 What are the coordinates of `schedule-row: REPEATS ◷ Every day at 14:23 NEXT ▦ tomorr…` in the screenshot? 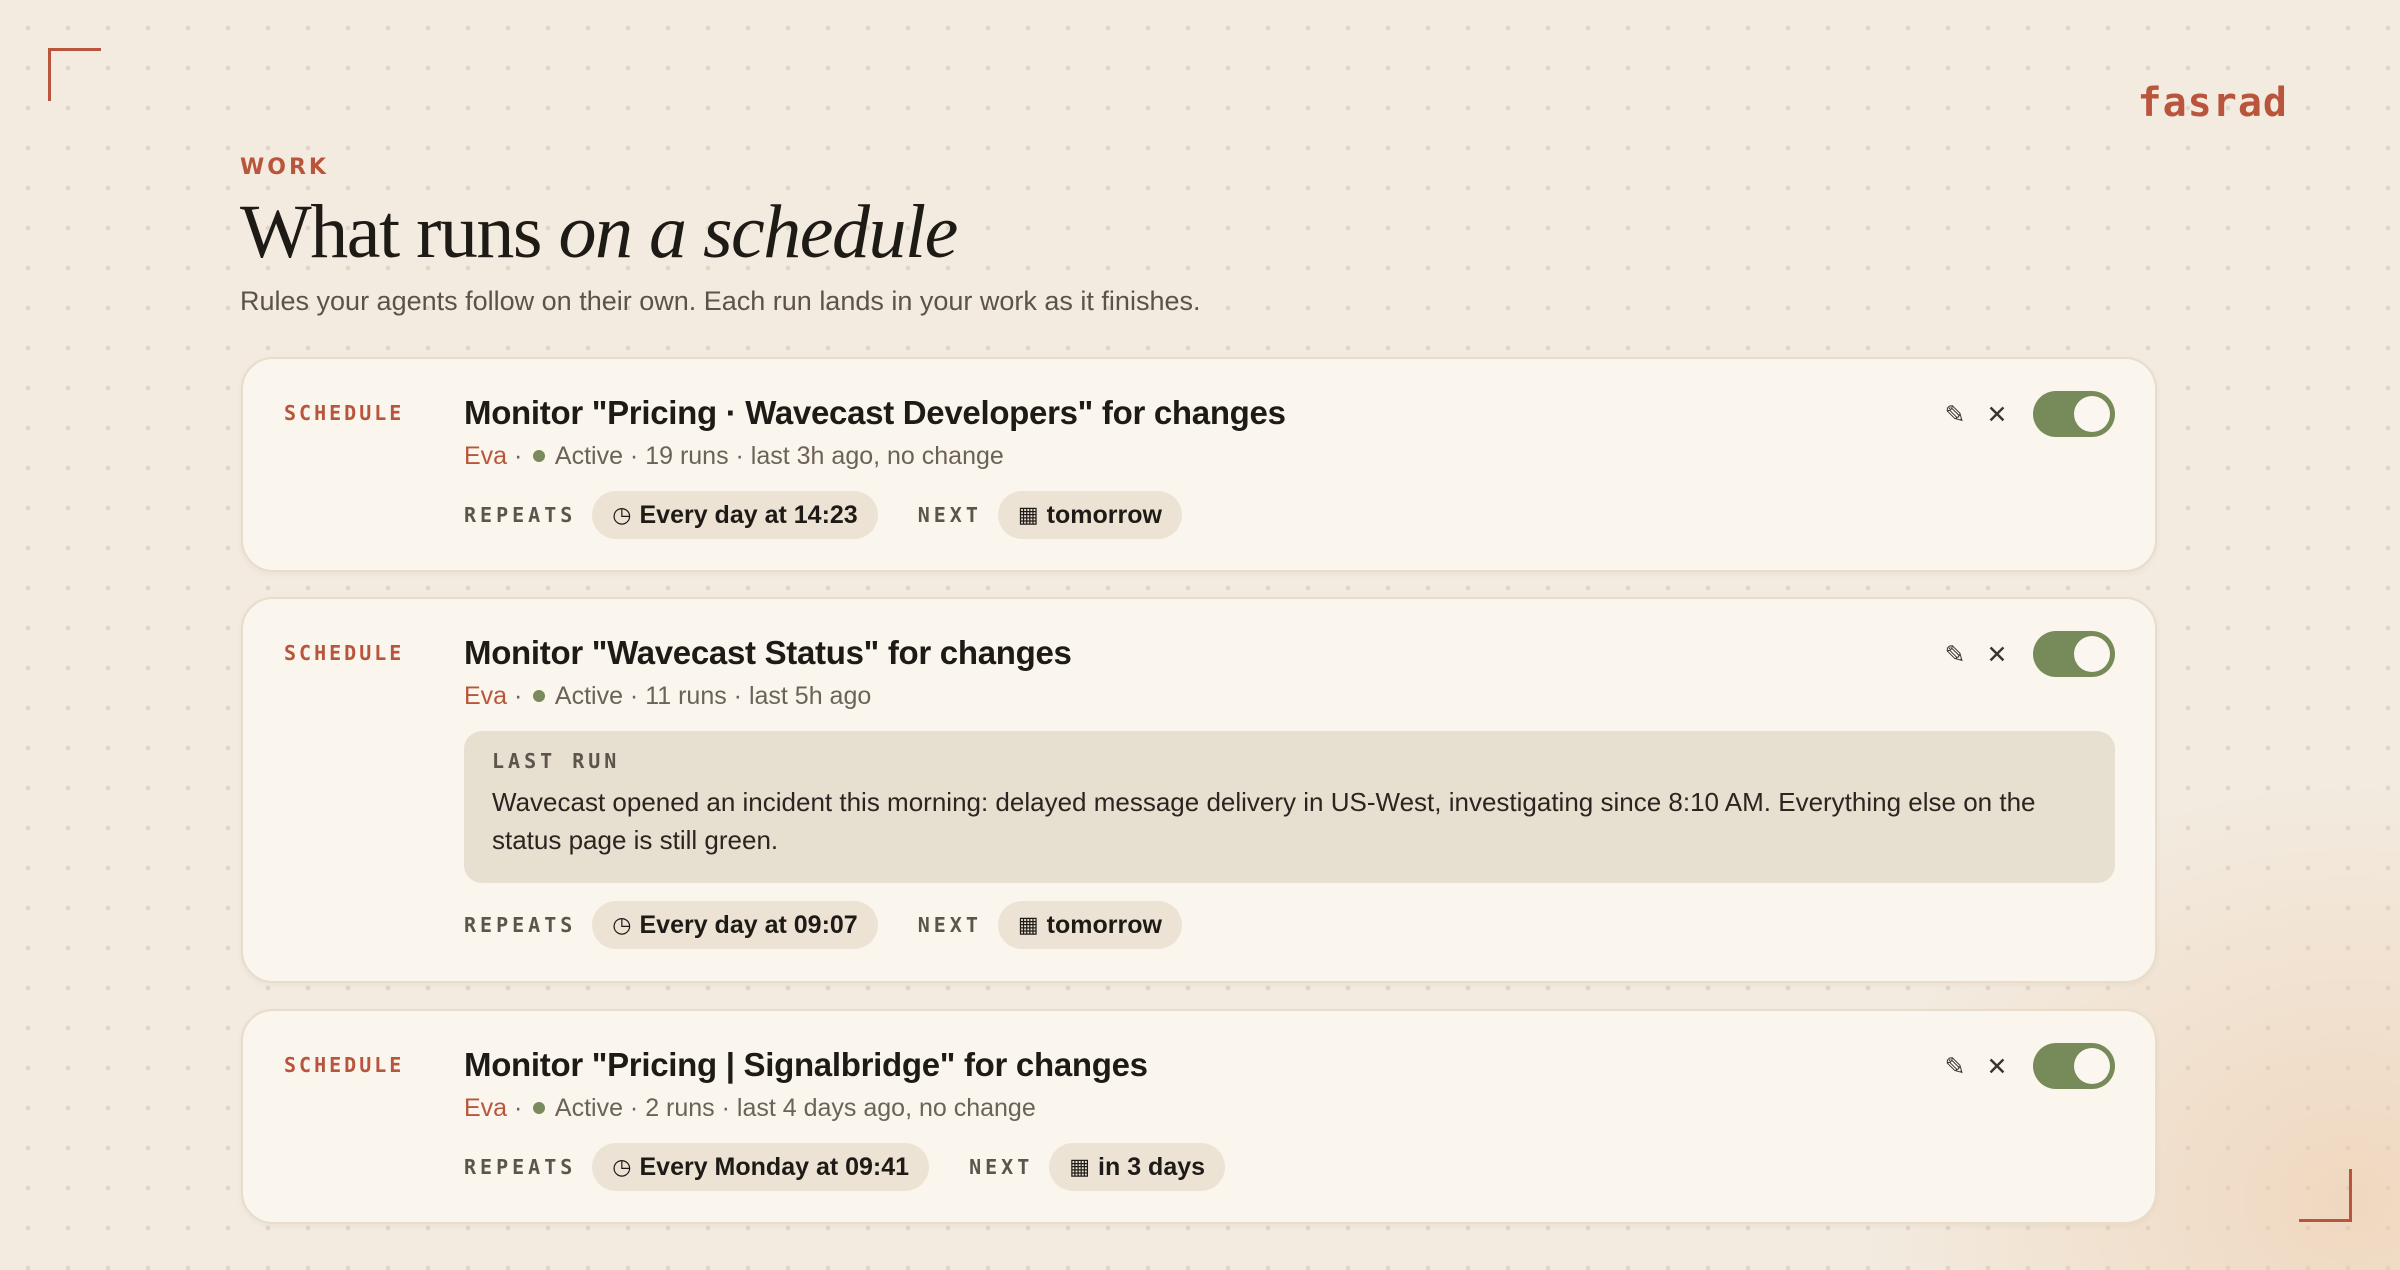 It's located at (1289, 515).